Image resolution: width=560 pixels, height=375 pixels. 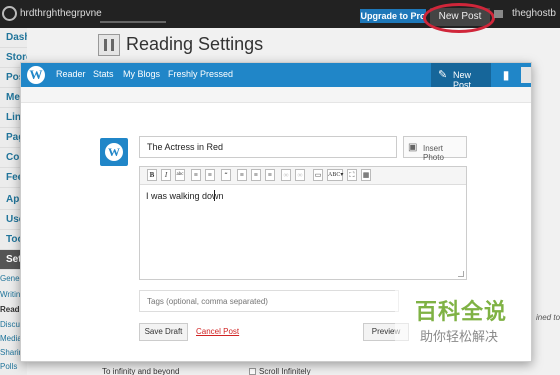 What do you see at coordinates (506, 75) in the screenshot?
I see `notifications-icon: ▮` at bounding box center [506, 75].